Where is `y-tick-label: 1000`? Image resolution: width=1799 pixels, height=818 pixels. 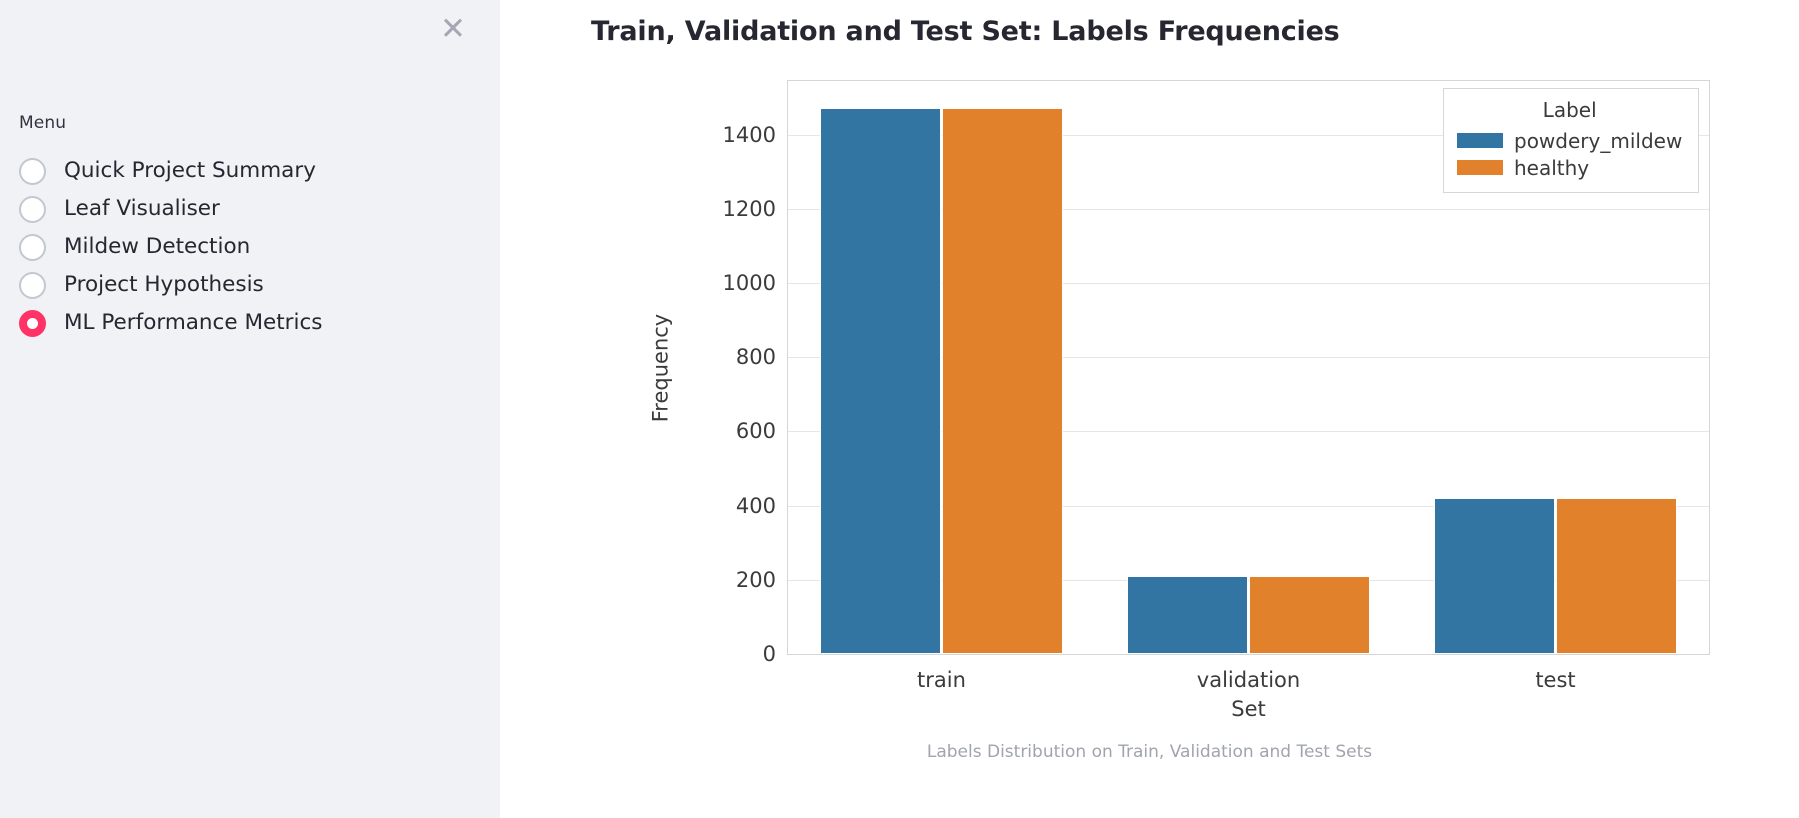 y-tick-label: 1000 is located at coordinates (749, 283).